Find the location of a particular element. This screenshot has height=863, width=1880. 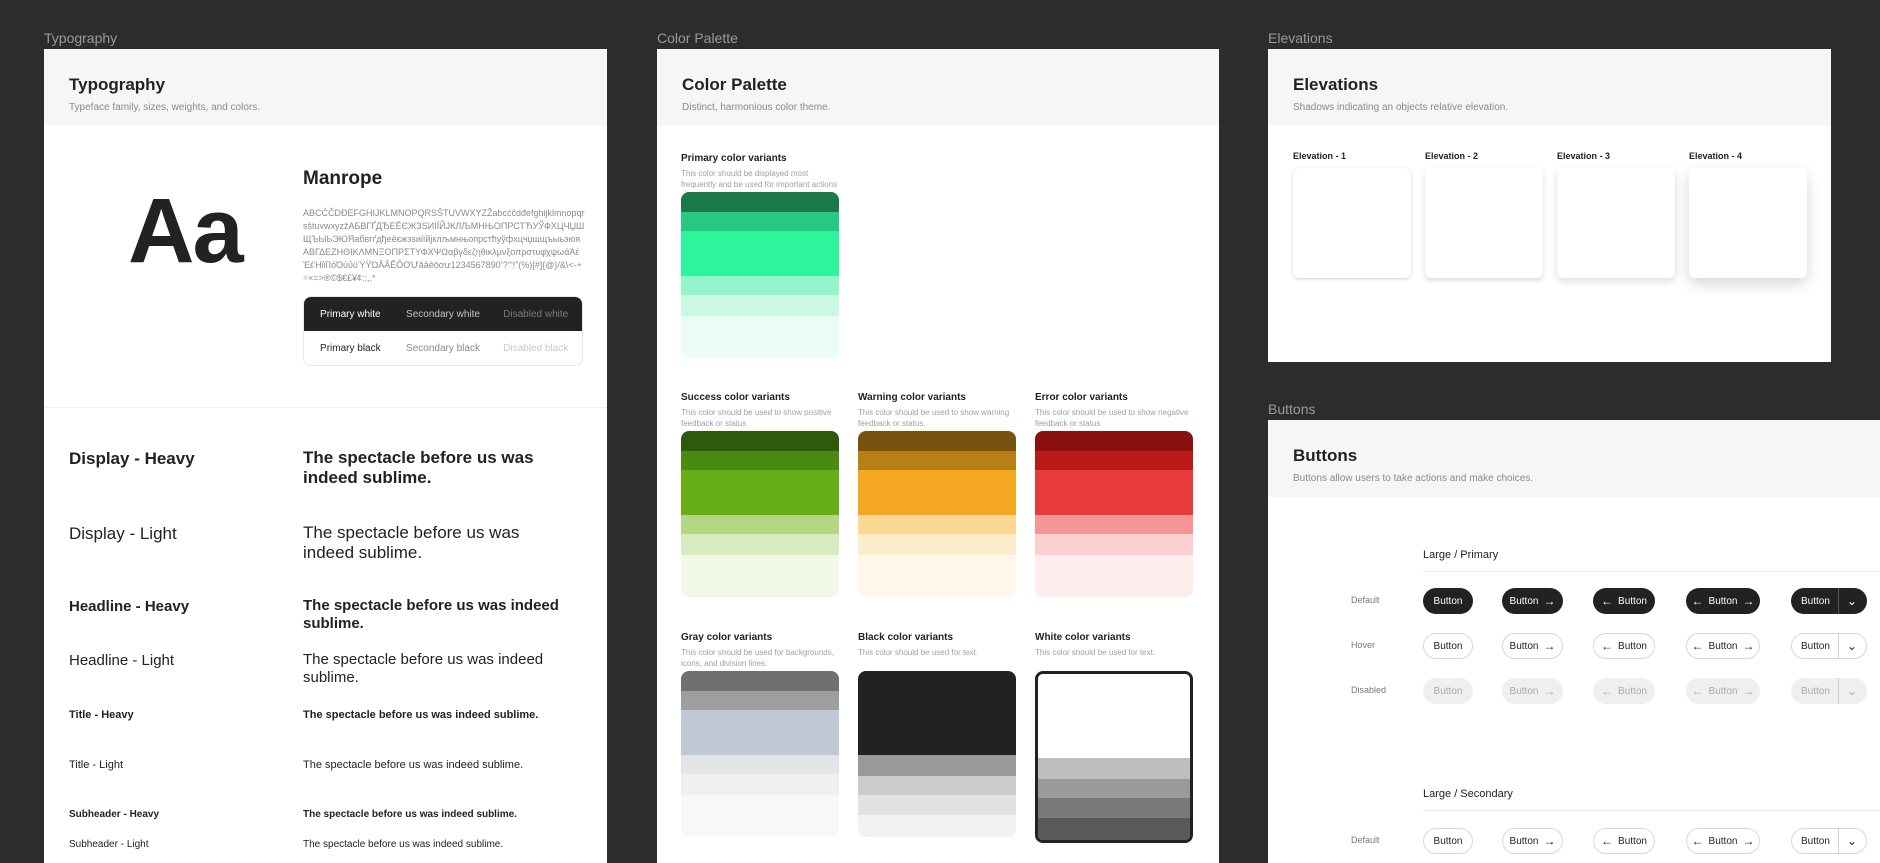

primary-black: Primary black is located at coordinates (350, 348).